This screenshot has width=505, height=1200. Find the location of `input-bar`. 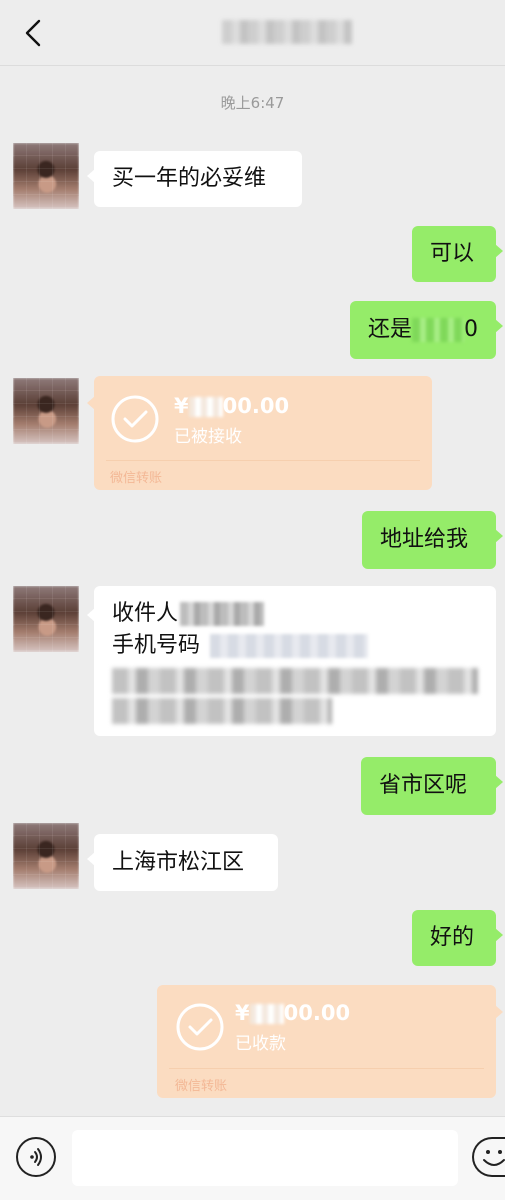

input-bar is located at coordinates (252, 1158).